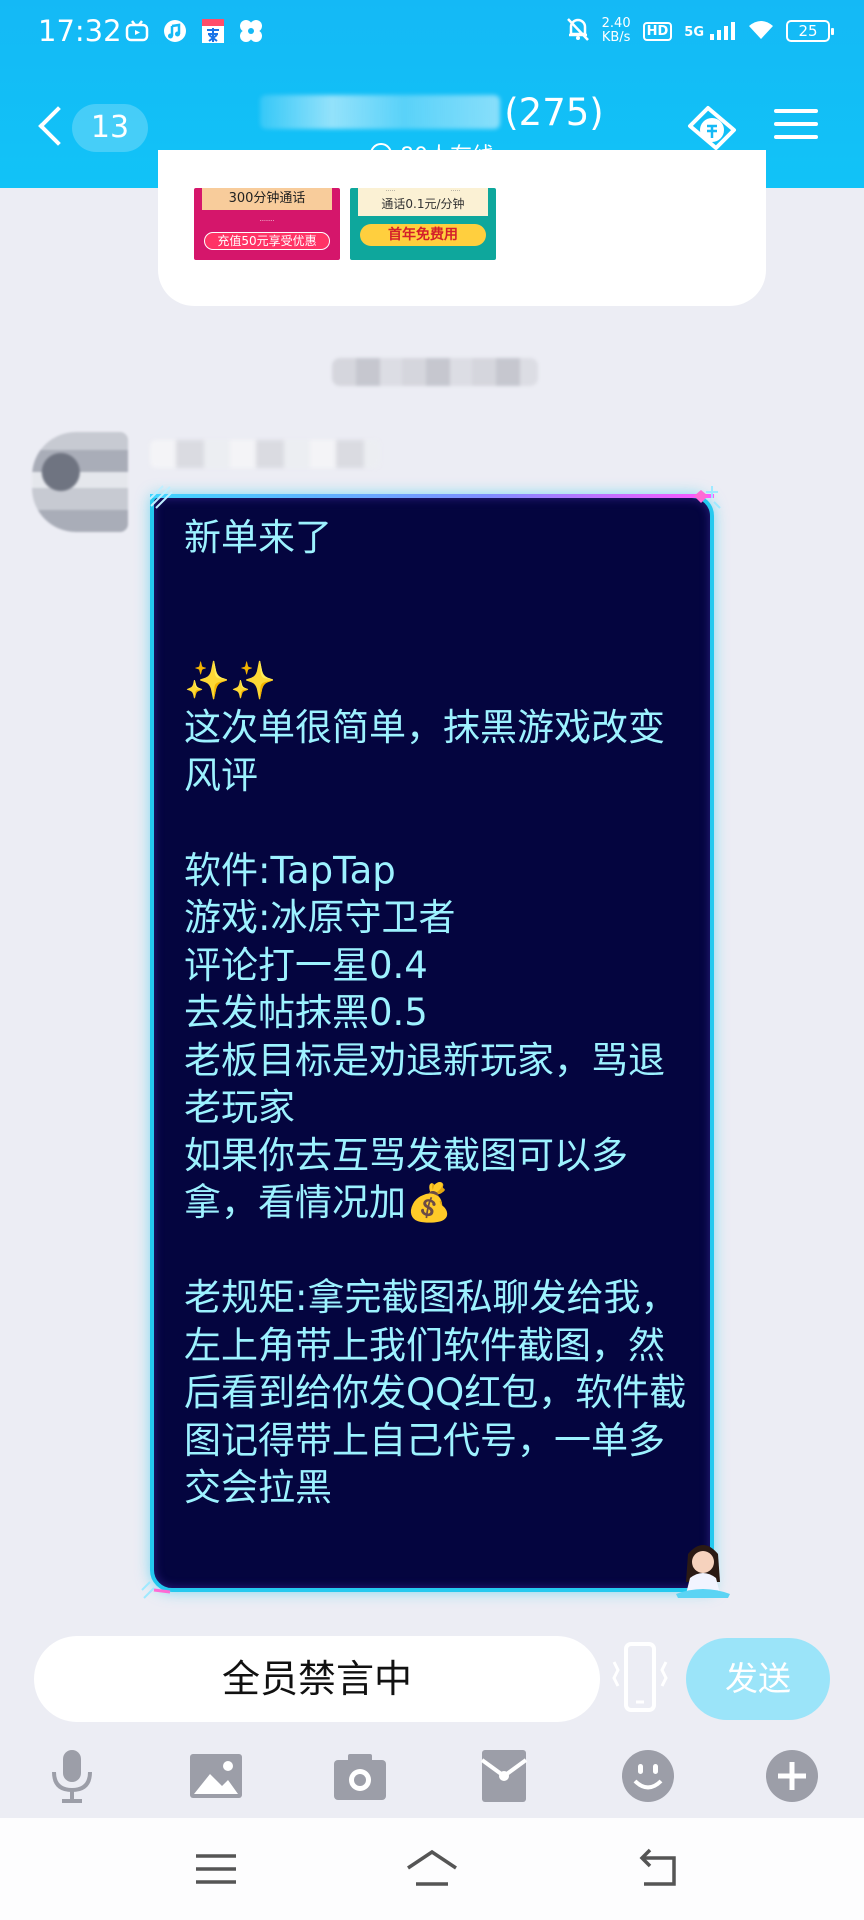 Image resolution: width=864 pixels, height=1920 pixels. Describe the element at coordinates (423, 235) in the screenshot. I see `ad-right-button: 首年免费用` at that location.